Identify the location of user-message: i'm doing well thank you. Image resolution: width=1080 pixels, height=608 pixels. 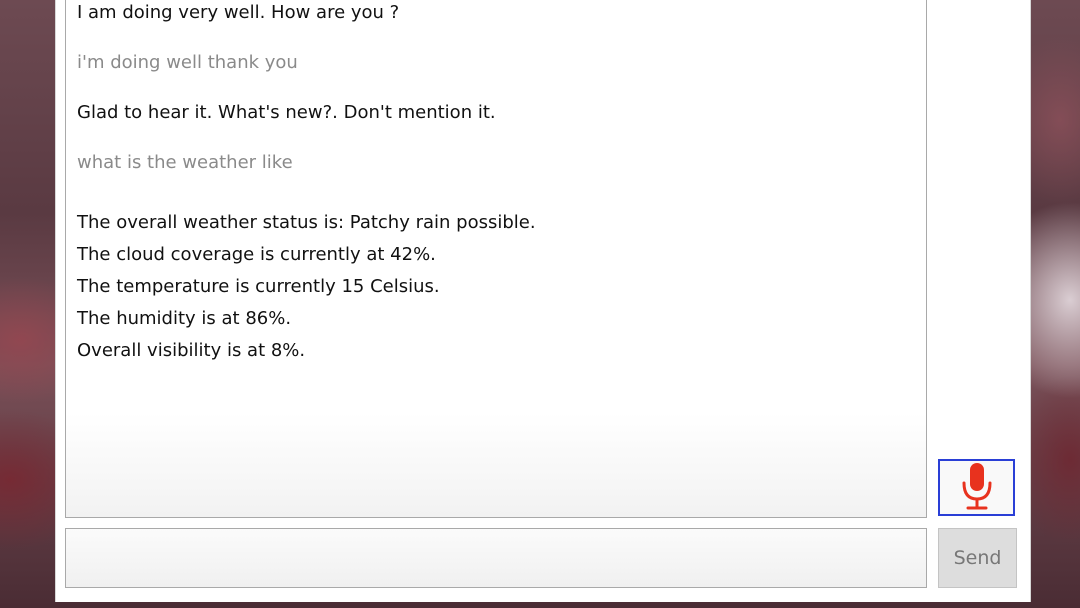
(187, 62).